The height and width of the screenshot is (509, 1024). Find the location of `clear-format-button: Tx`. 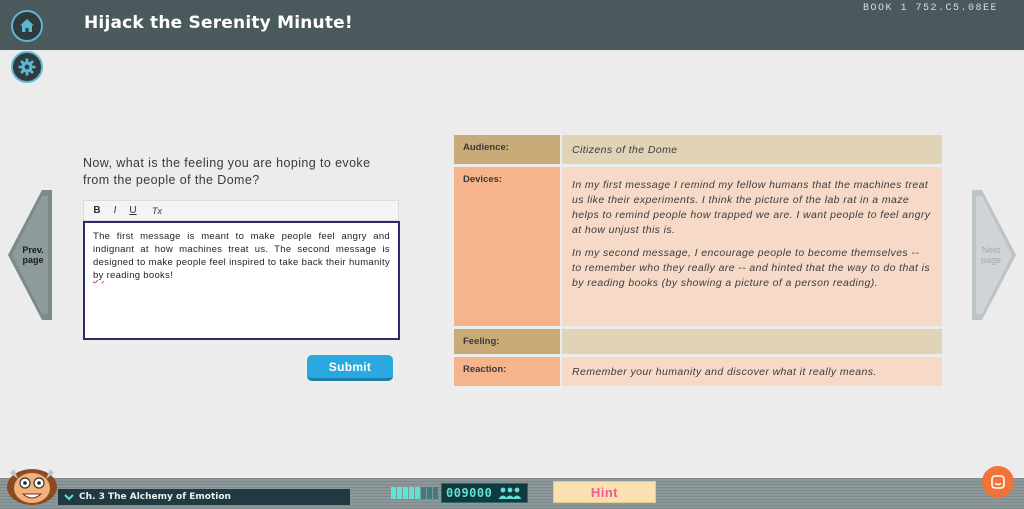

clear-format-button: Tx is located at coordinates (157, 211).